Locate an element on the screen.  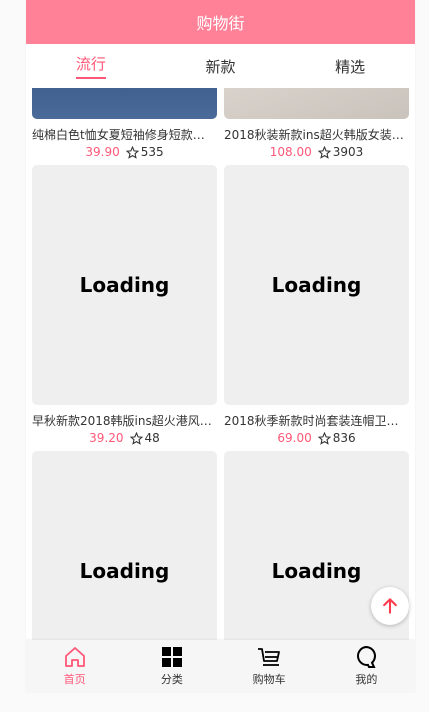
tabbar-item-profile: 我的 is located at coordinates (366, 666).